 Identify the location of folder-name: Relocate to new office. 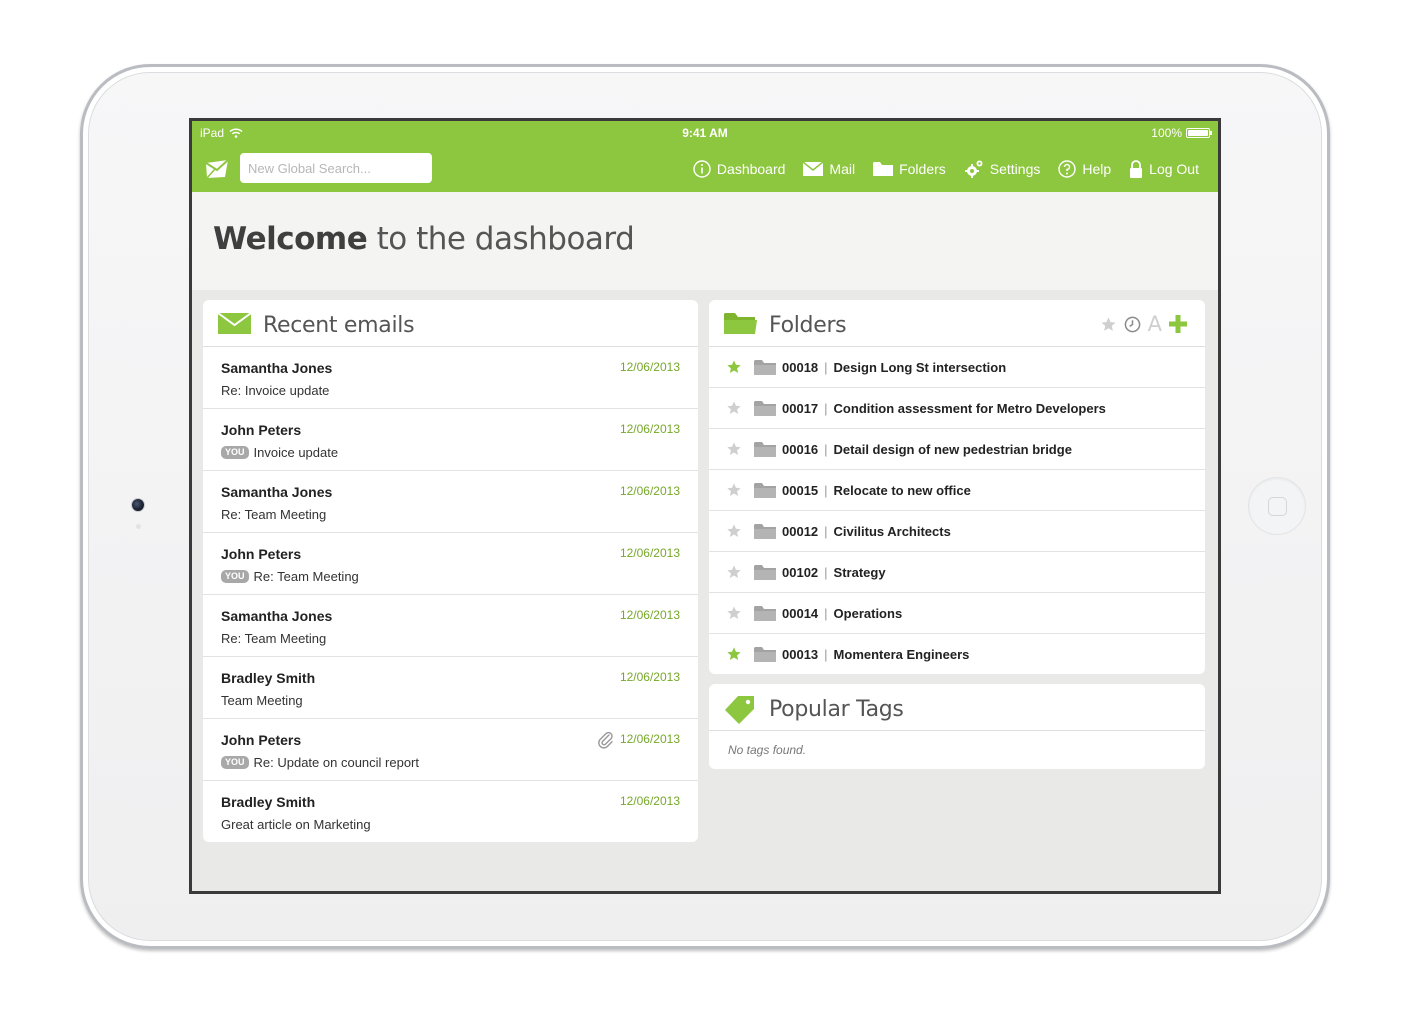
(902, 490).